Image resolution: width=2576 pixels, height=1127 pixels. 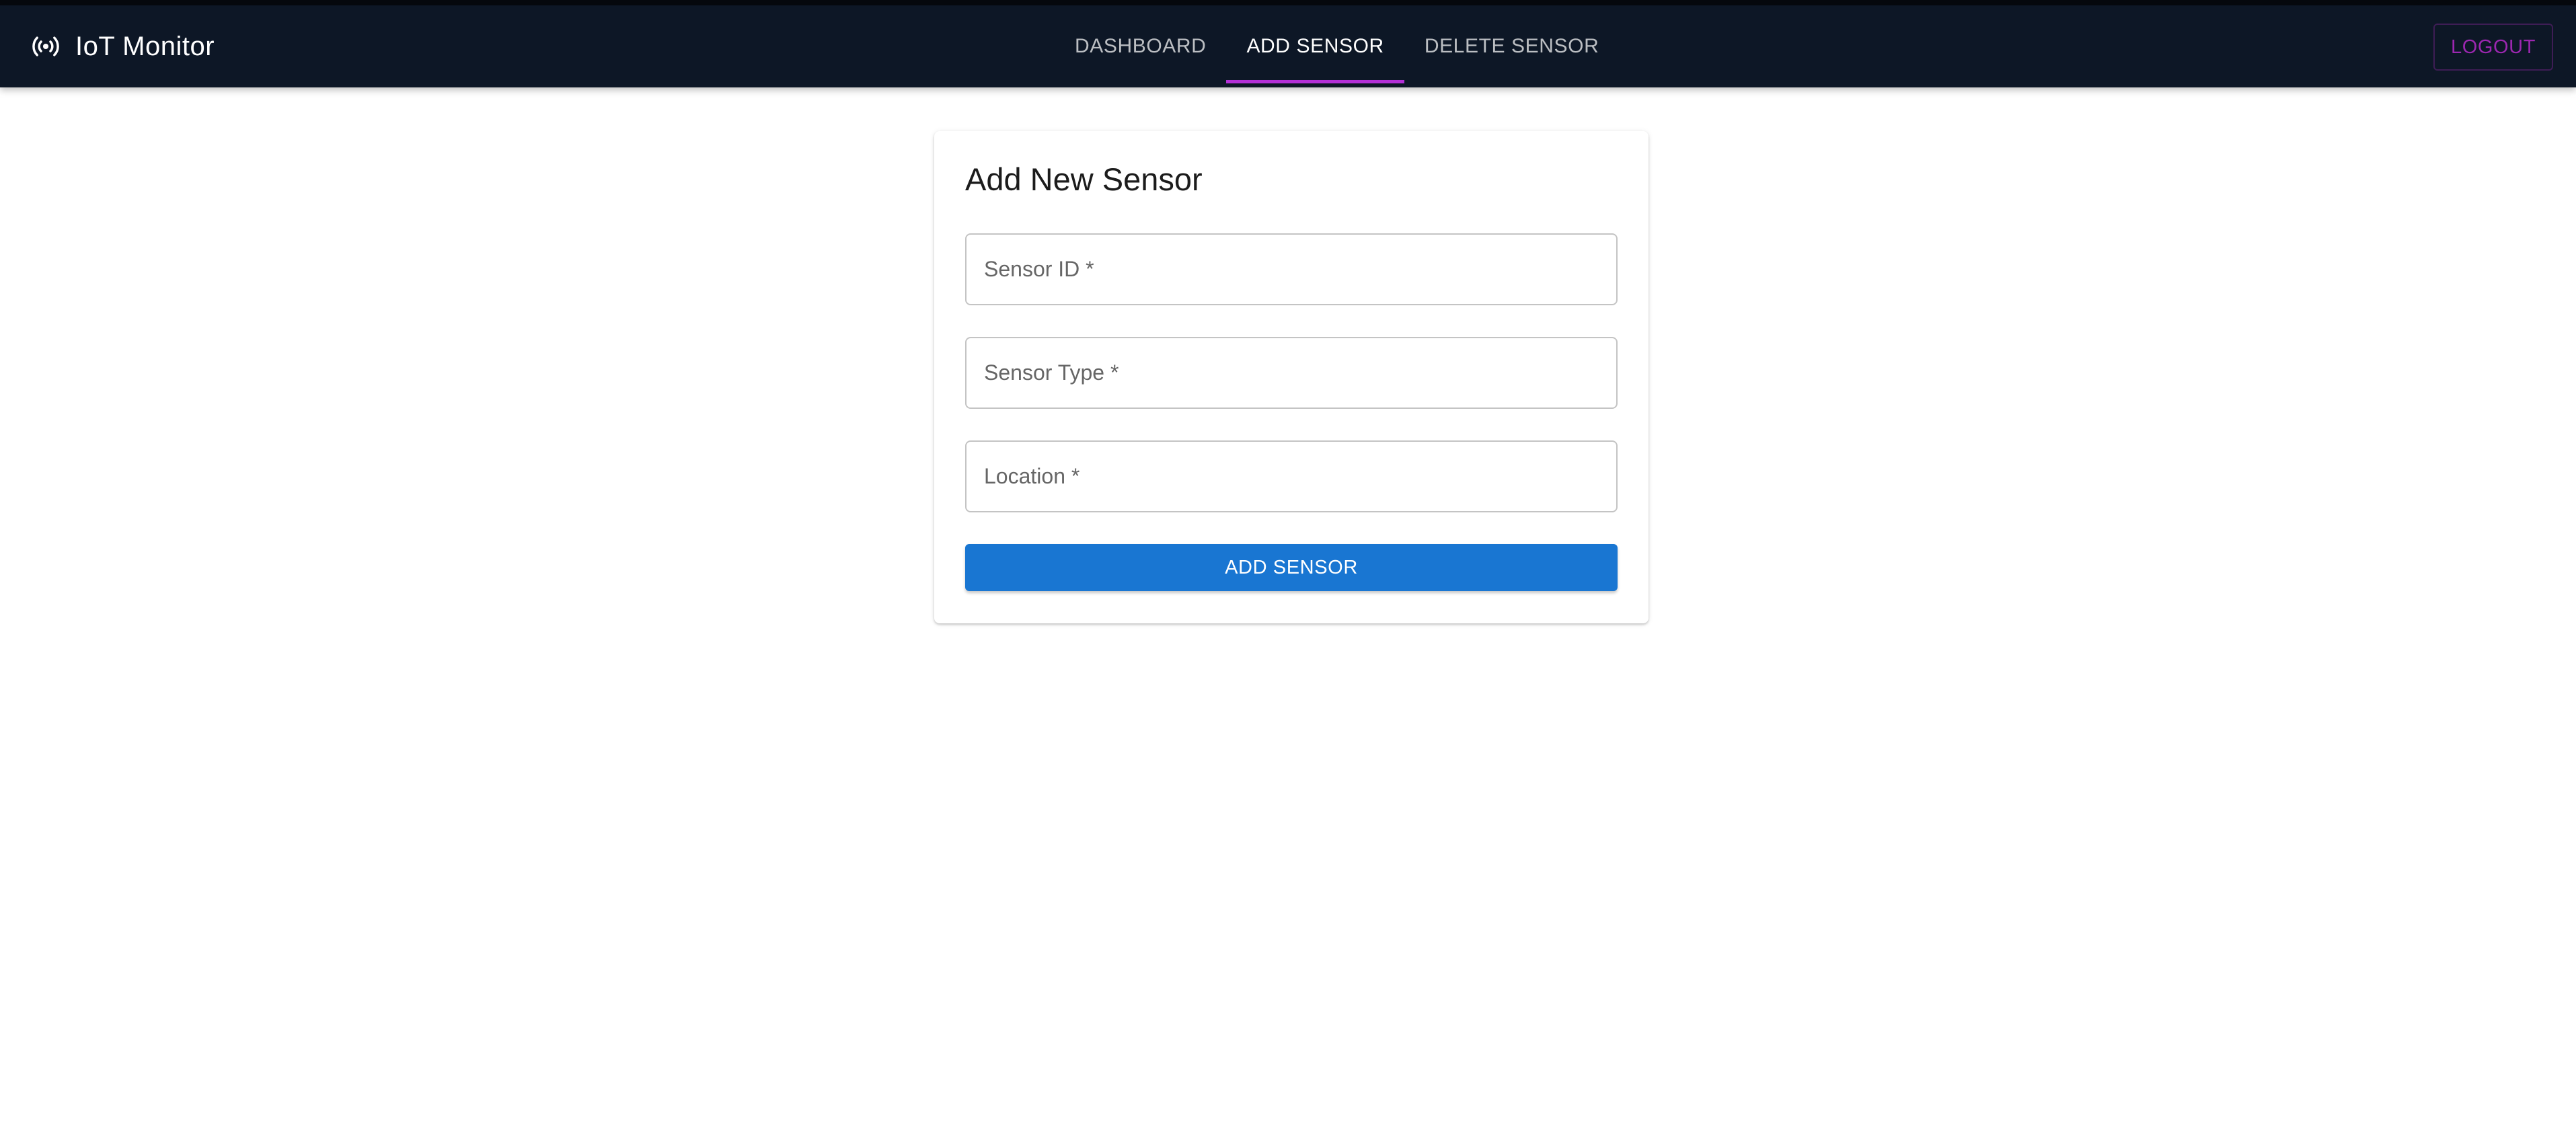 I want to click on sensor-id-field, so click(x=1291, y=269).